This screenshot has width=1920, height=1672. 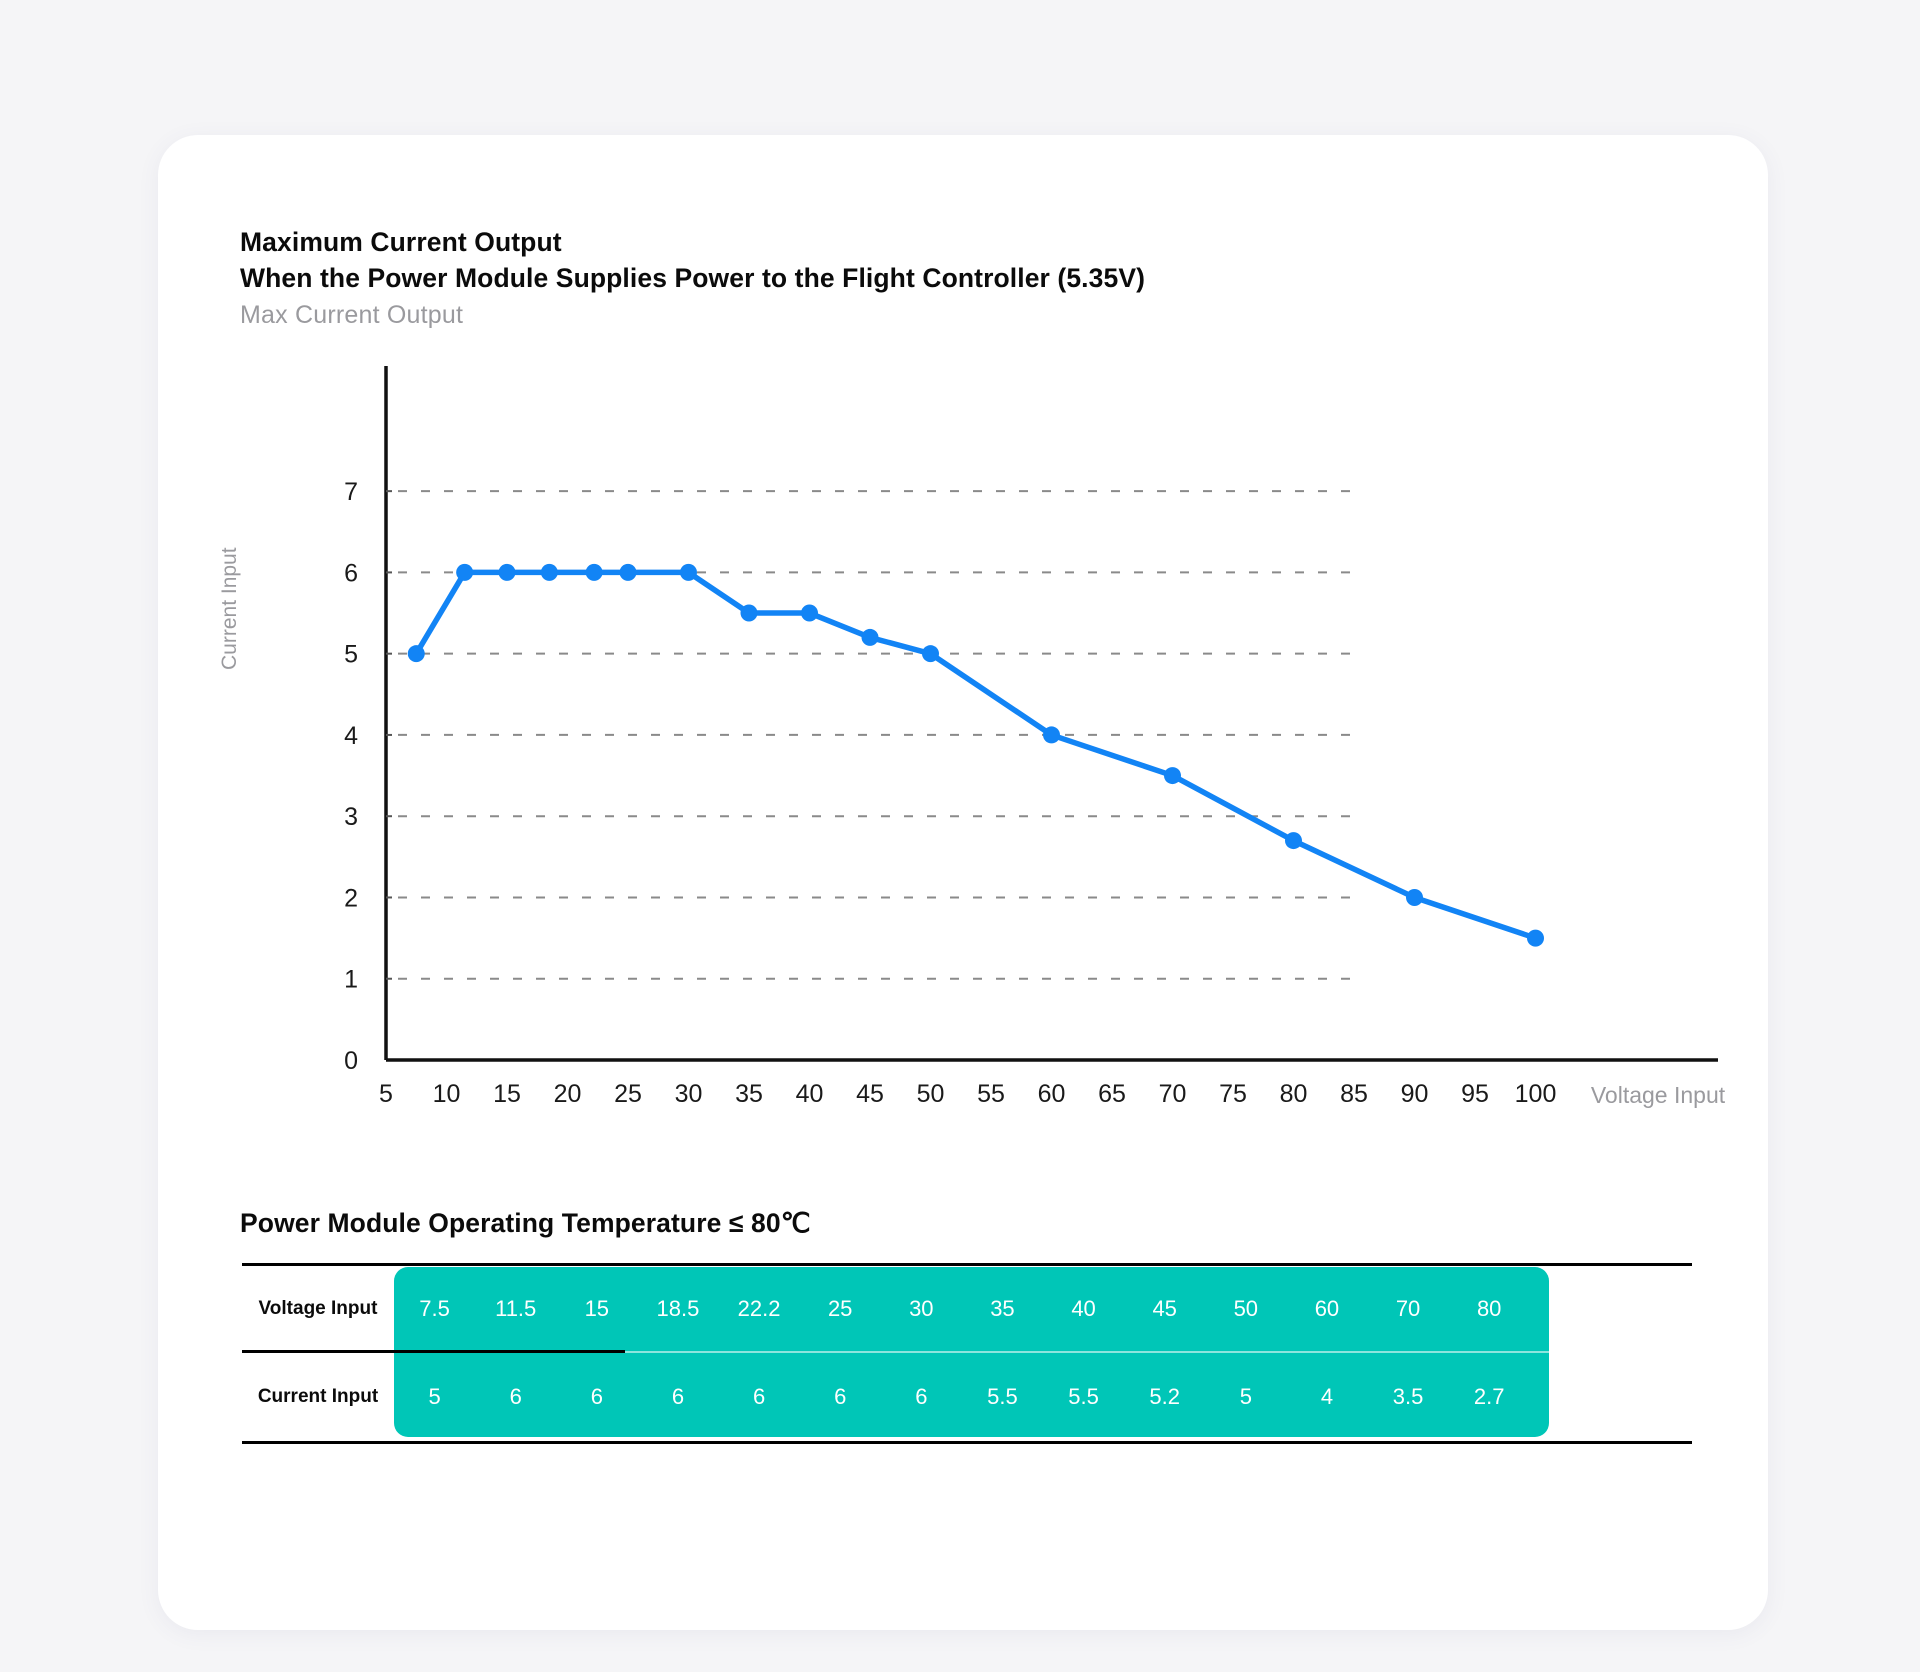 What do you see at coordinates (991, 1094) in the screenshot?
I see `x-tick-label: 55` at bounding box center [991, 1094].